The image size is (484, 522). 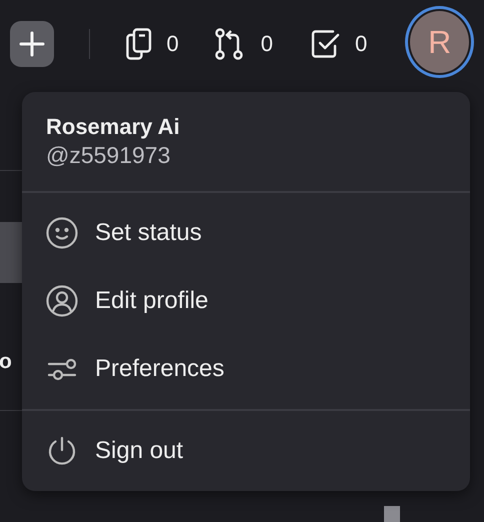 What do you see at coordinates (62, 301) in the screenshot?
I see `person-icon` at bounding box center [62, 301].